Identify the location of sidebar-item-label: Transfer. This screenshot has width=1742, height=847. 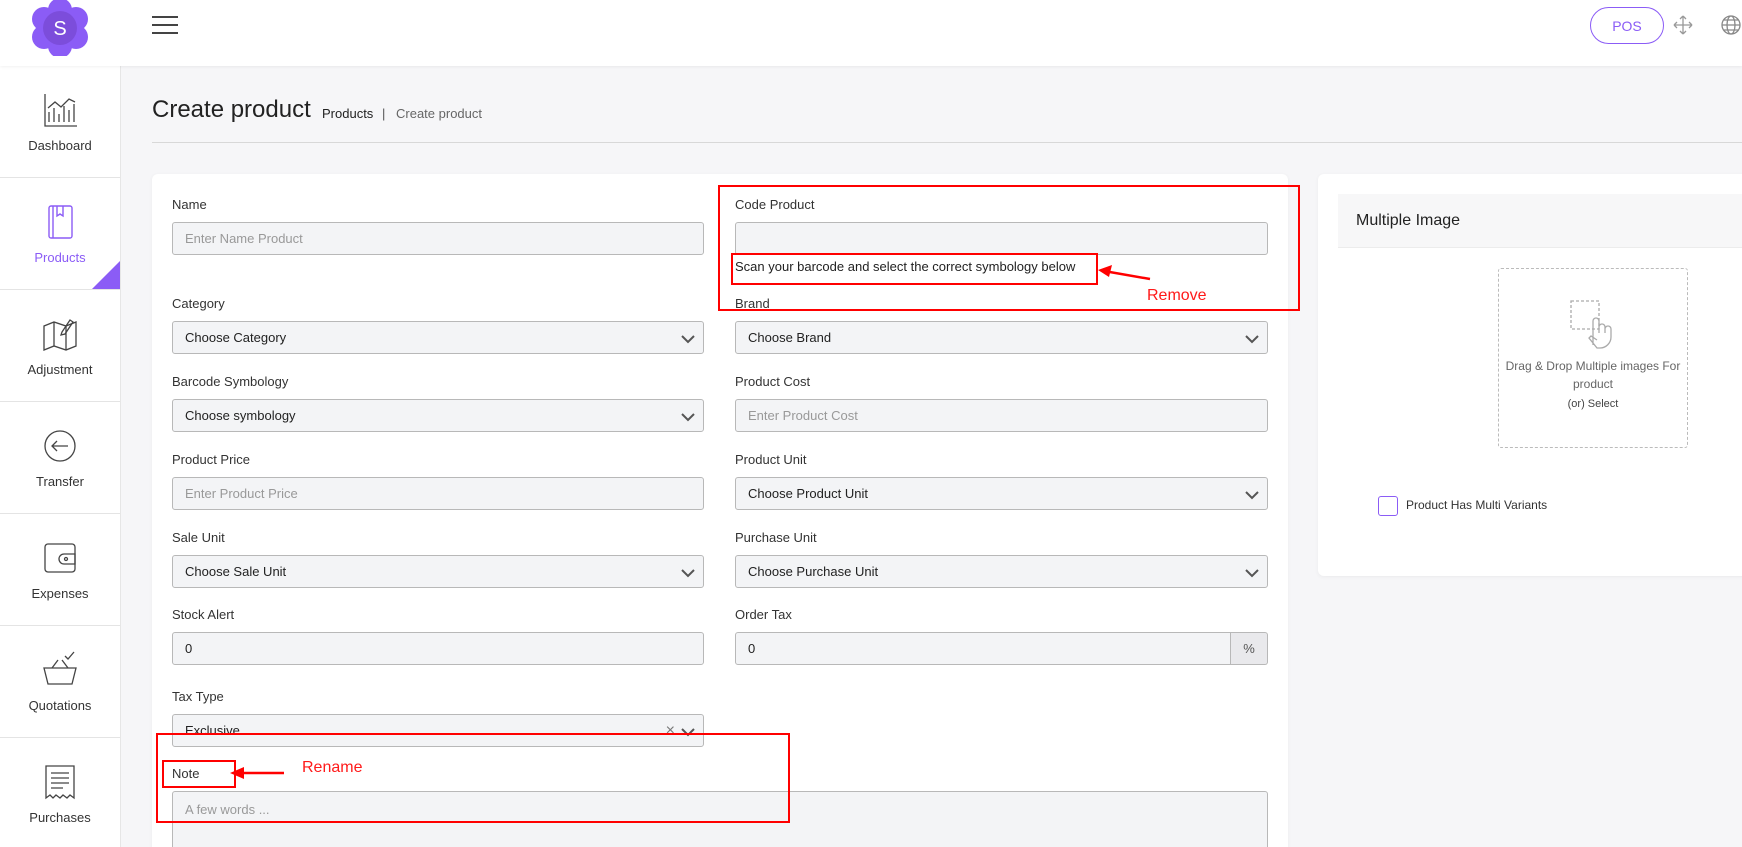
(60, 481).